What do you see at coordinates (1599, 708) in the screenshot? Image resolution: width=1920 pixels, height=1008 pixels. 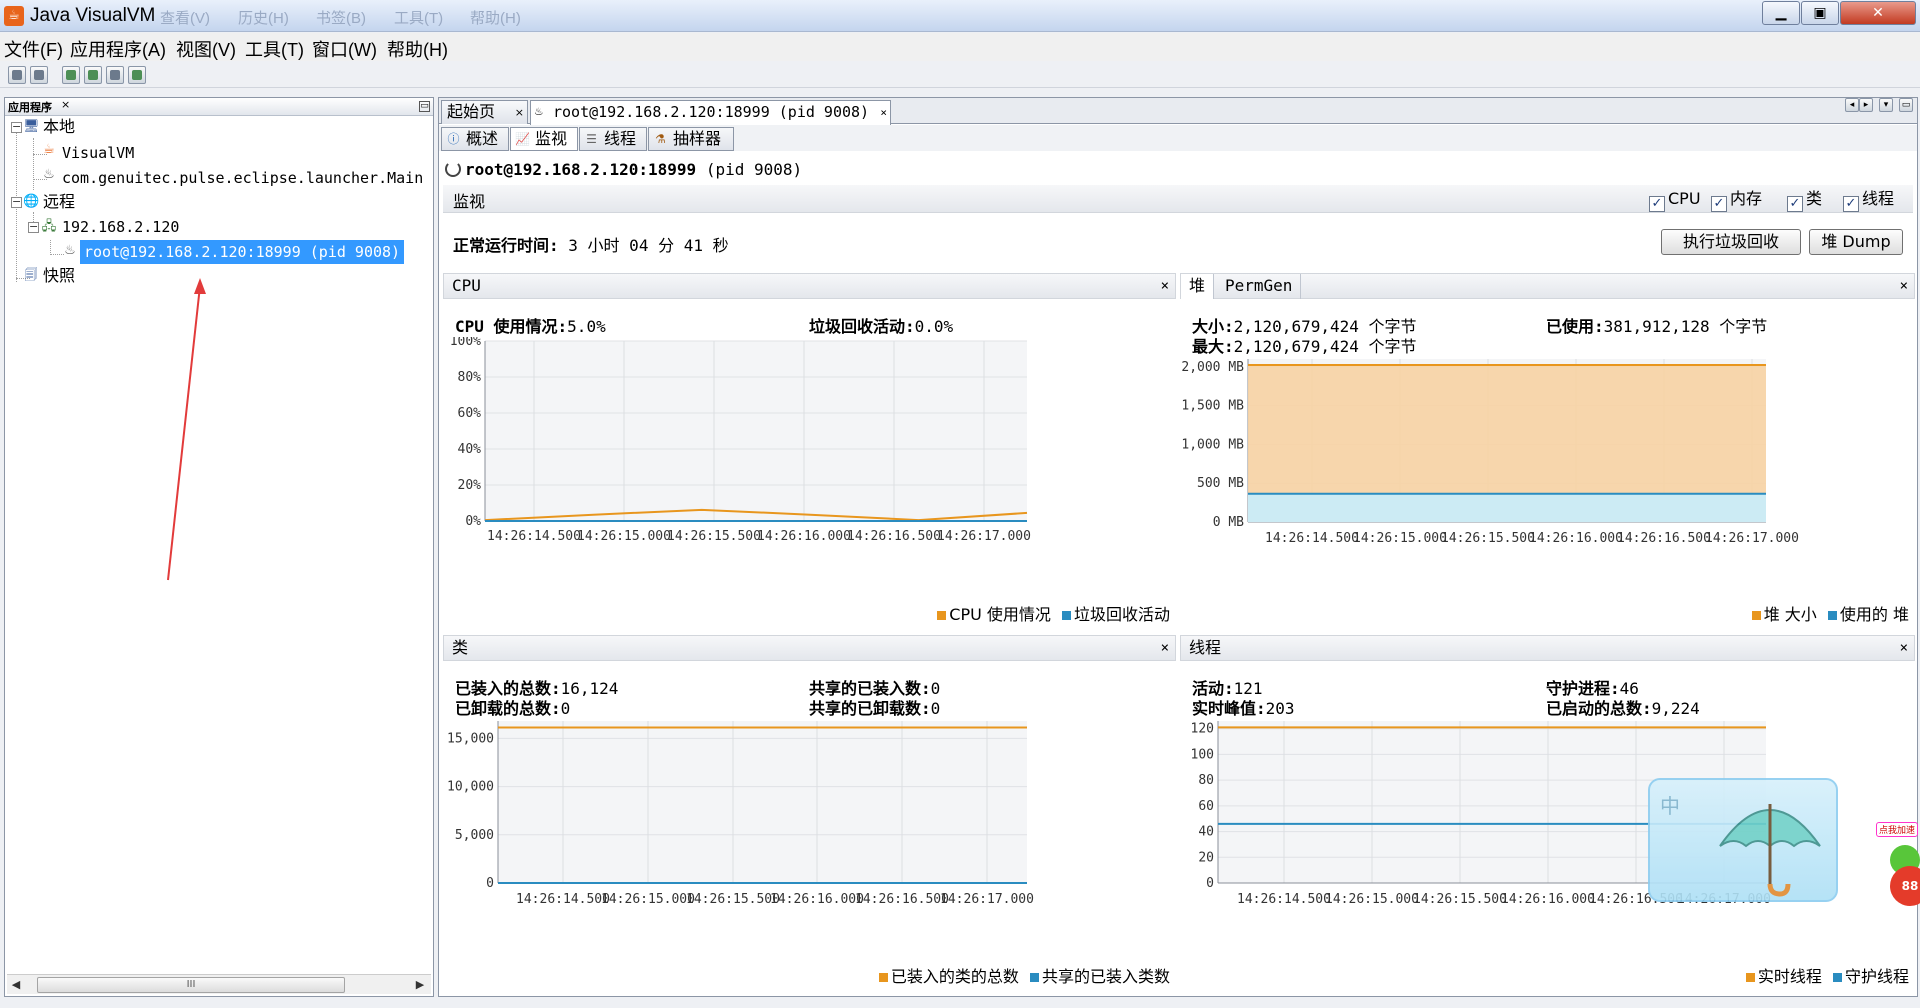 I see `threads-started-label: 已启动的总数:` at bounding box center [1599, 708].